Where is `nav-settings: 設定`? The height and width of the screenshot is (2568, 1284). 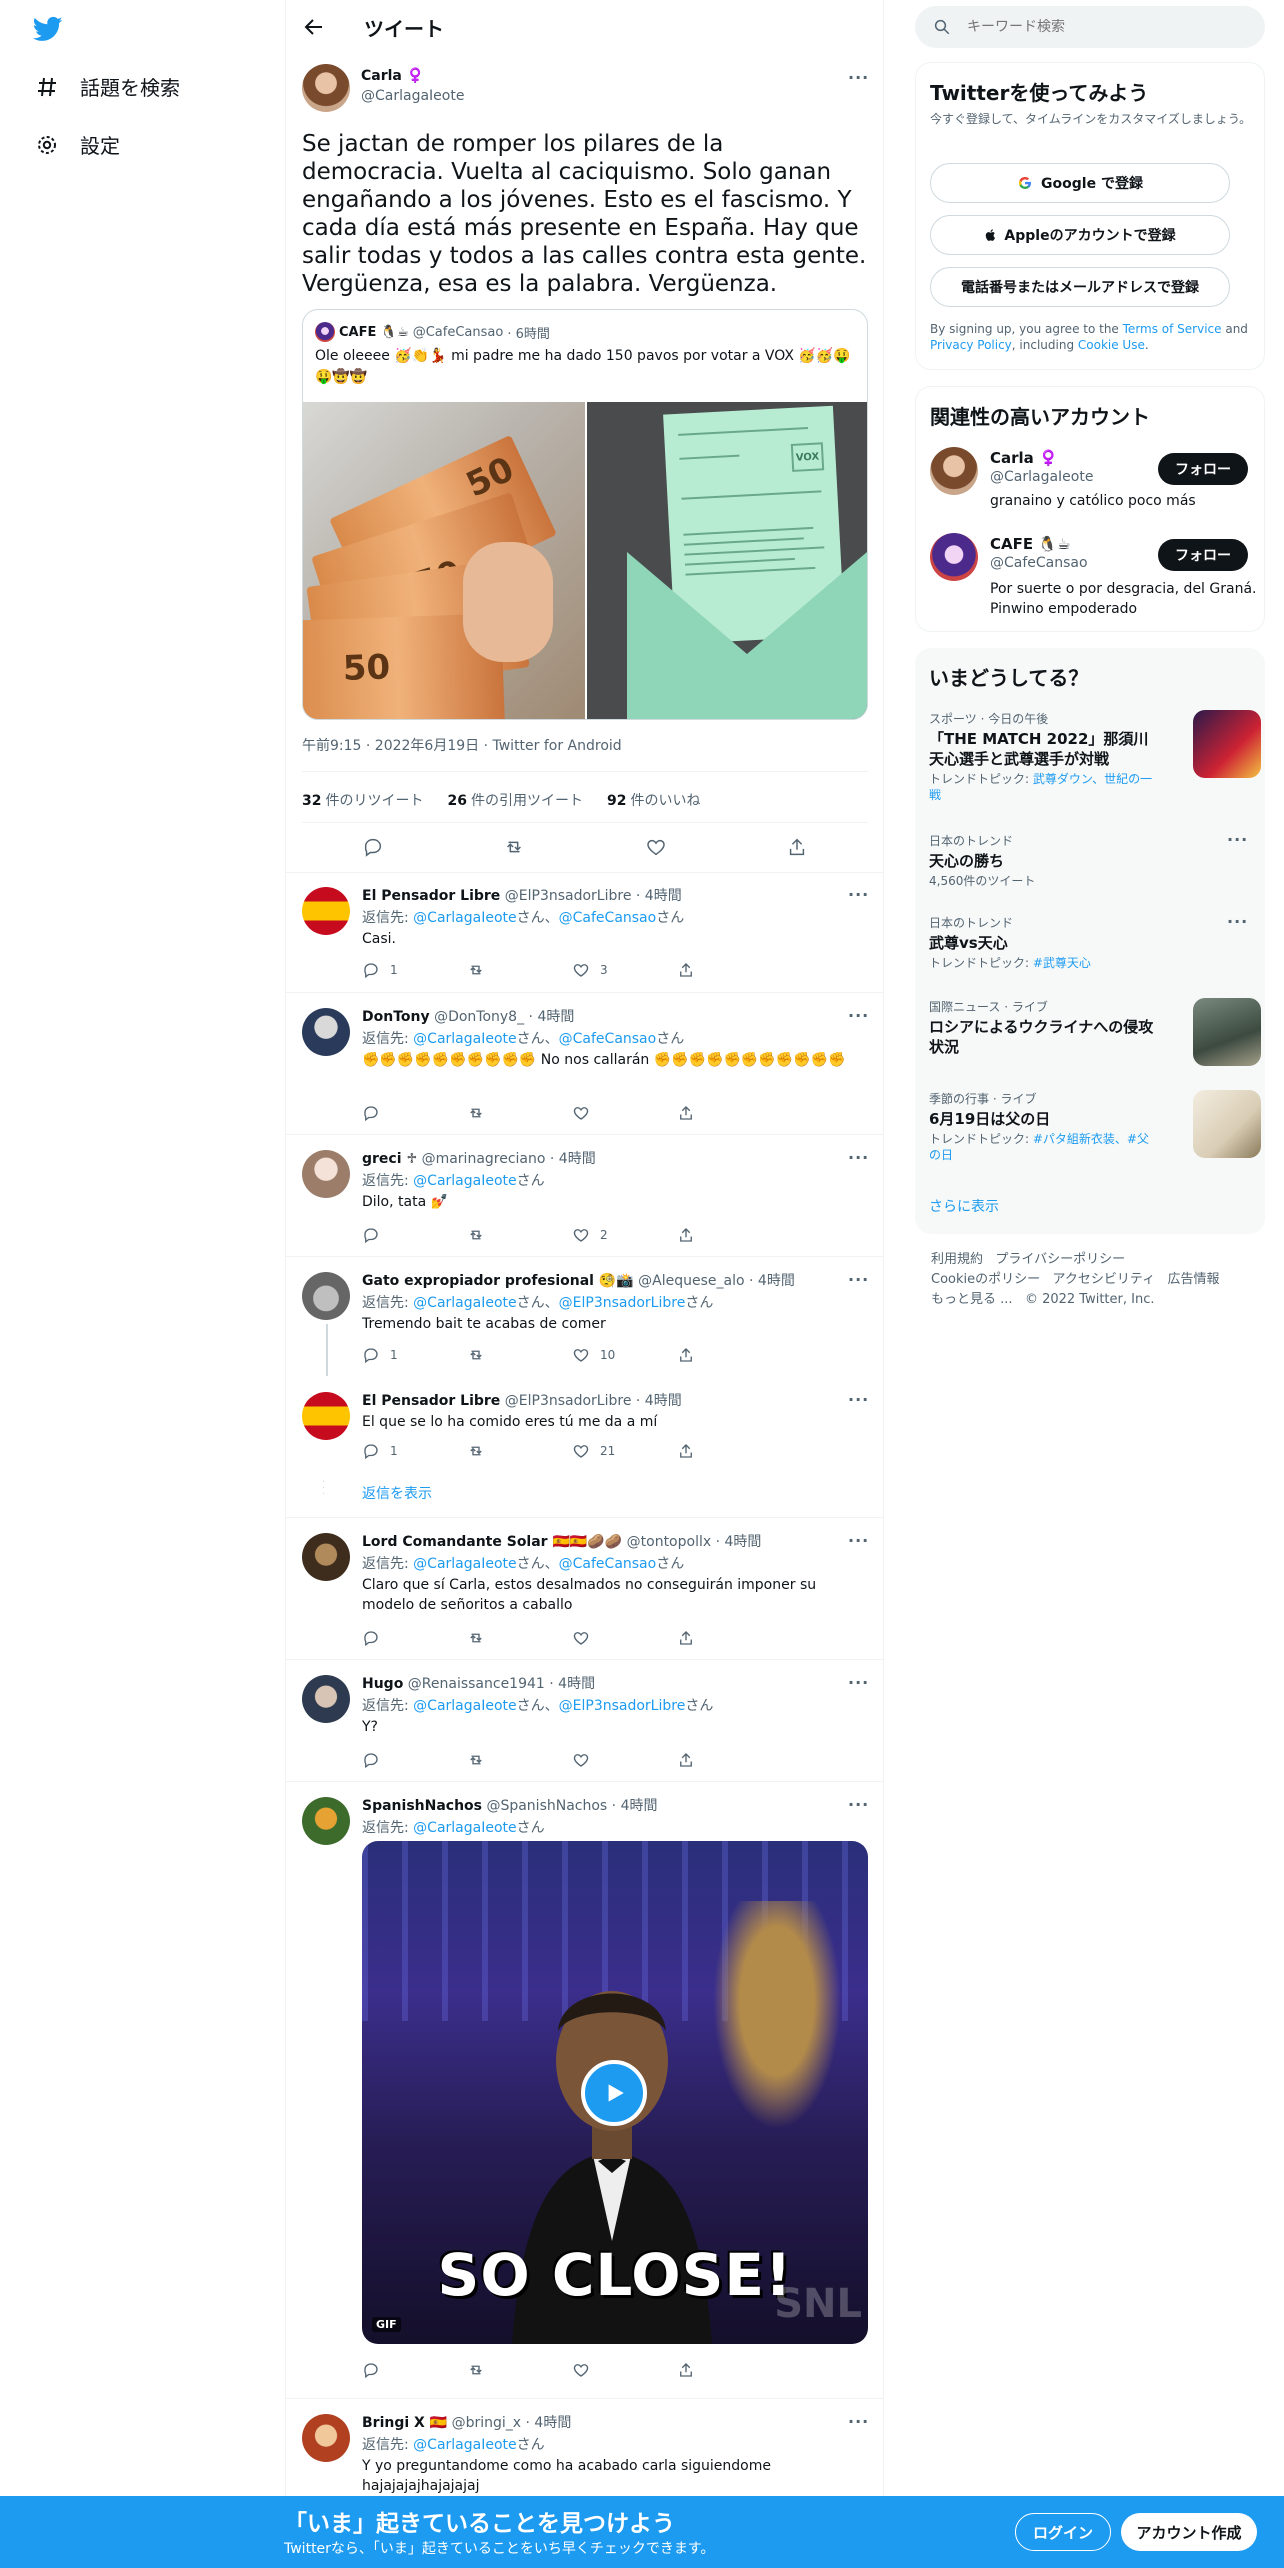
nav-settings: 設定 is located at coordinates (77, 144).